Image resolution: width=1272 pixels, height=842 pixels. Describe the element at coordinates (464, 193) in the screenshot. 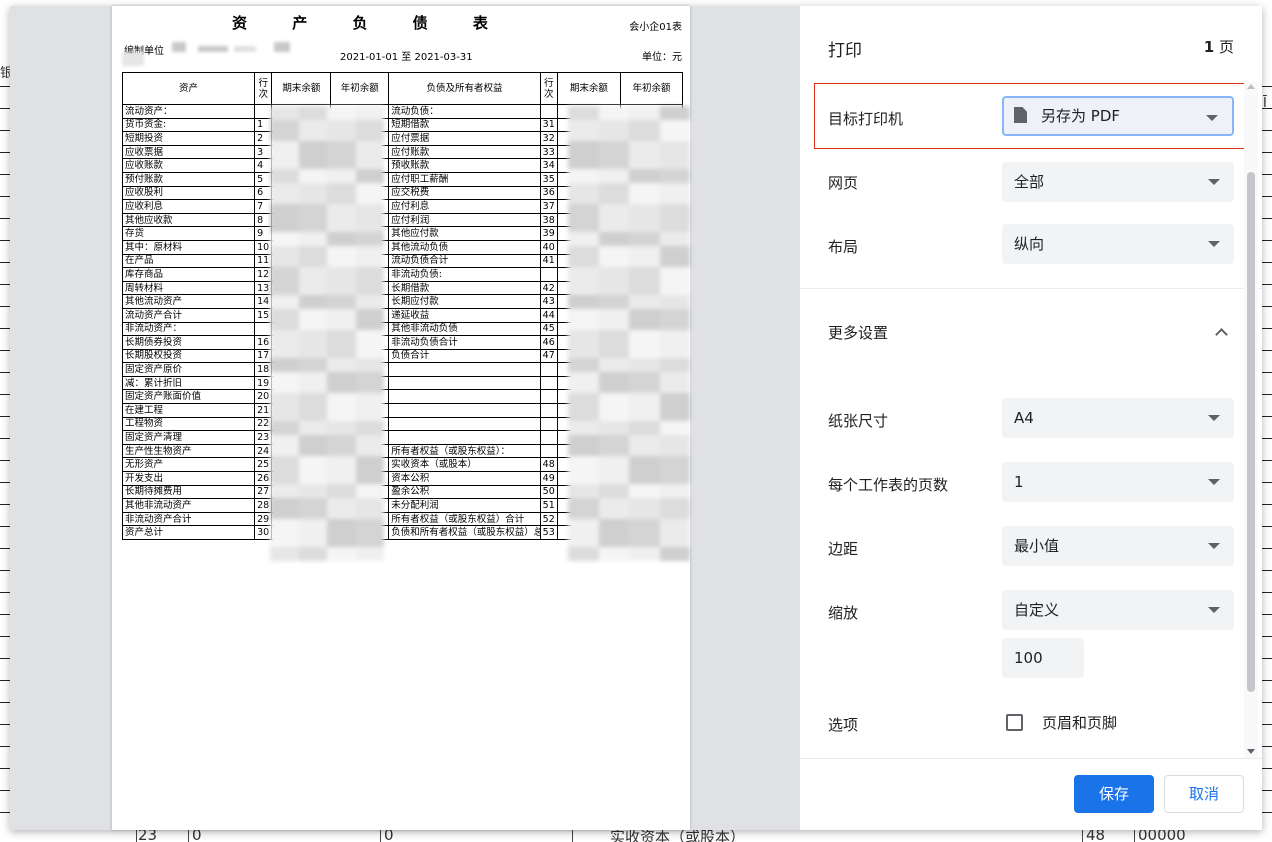

I see `liability-item: 应交税费` at that location.